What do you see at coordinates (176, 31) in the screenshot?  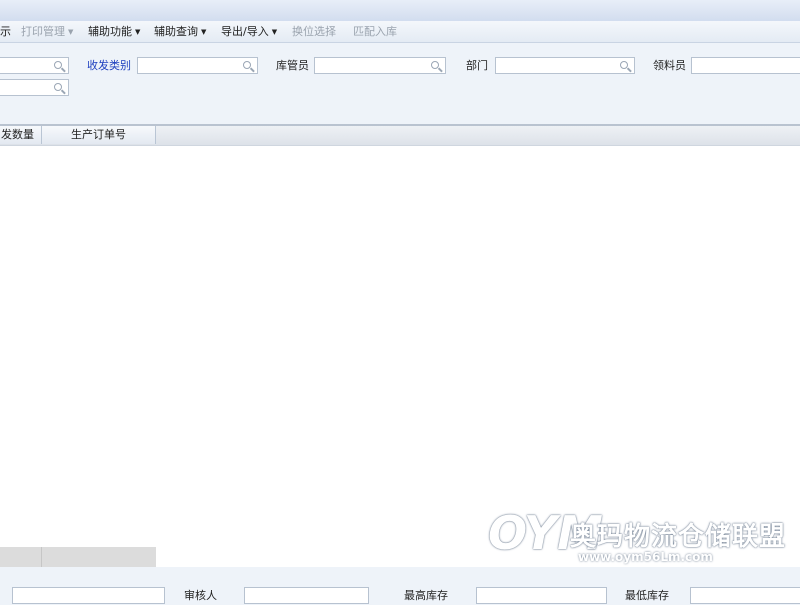 I see `toolbar-item-label: 辅助查询` at bounding box center [176, 31].